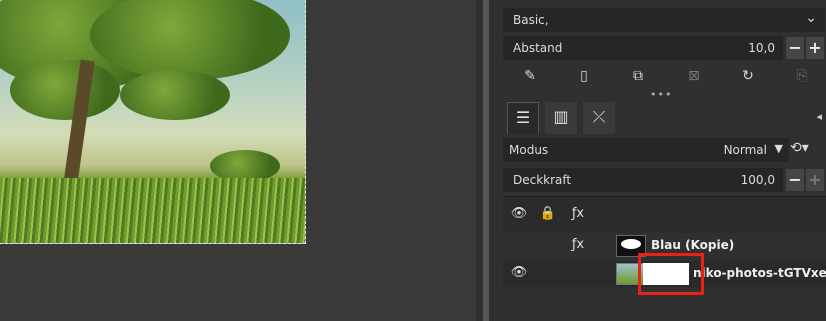  I want to click on tab-channels: ▥, so click(561, 118).